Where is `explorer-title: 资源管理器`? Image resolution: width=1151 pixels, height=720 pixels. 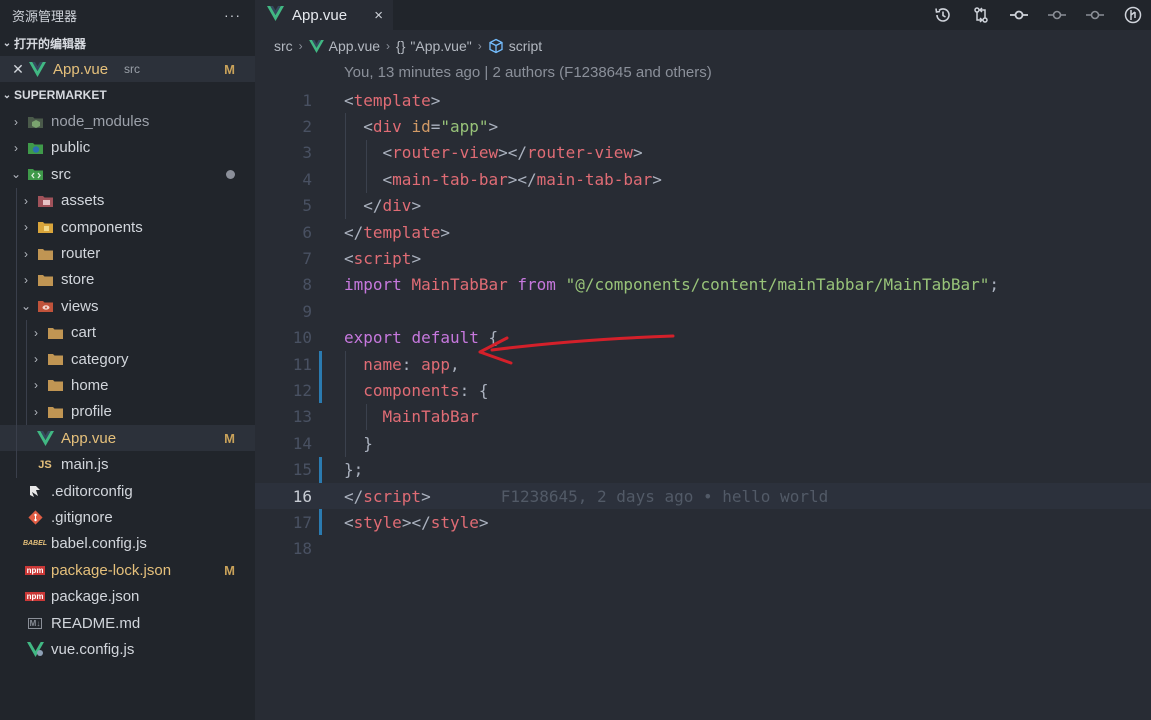 explorer-title: 资源管理器 is located at coordinates (45, 16).